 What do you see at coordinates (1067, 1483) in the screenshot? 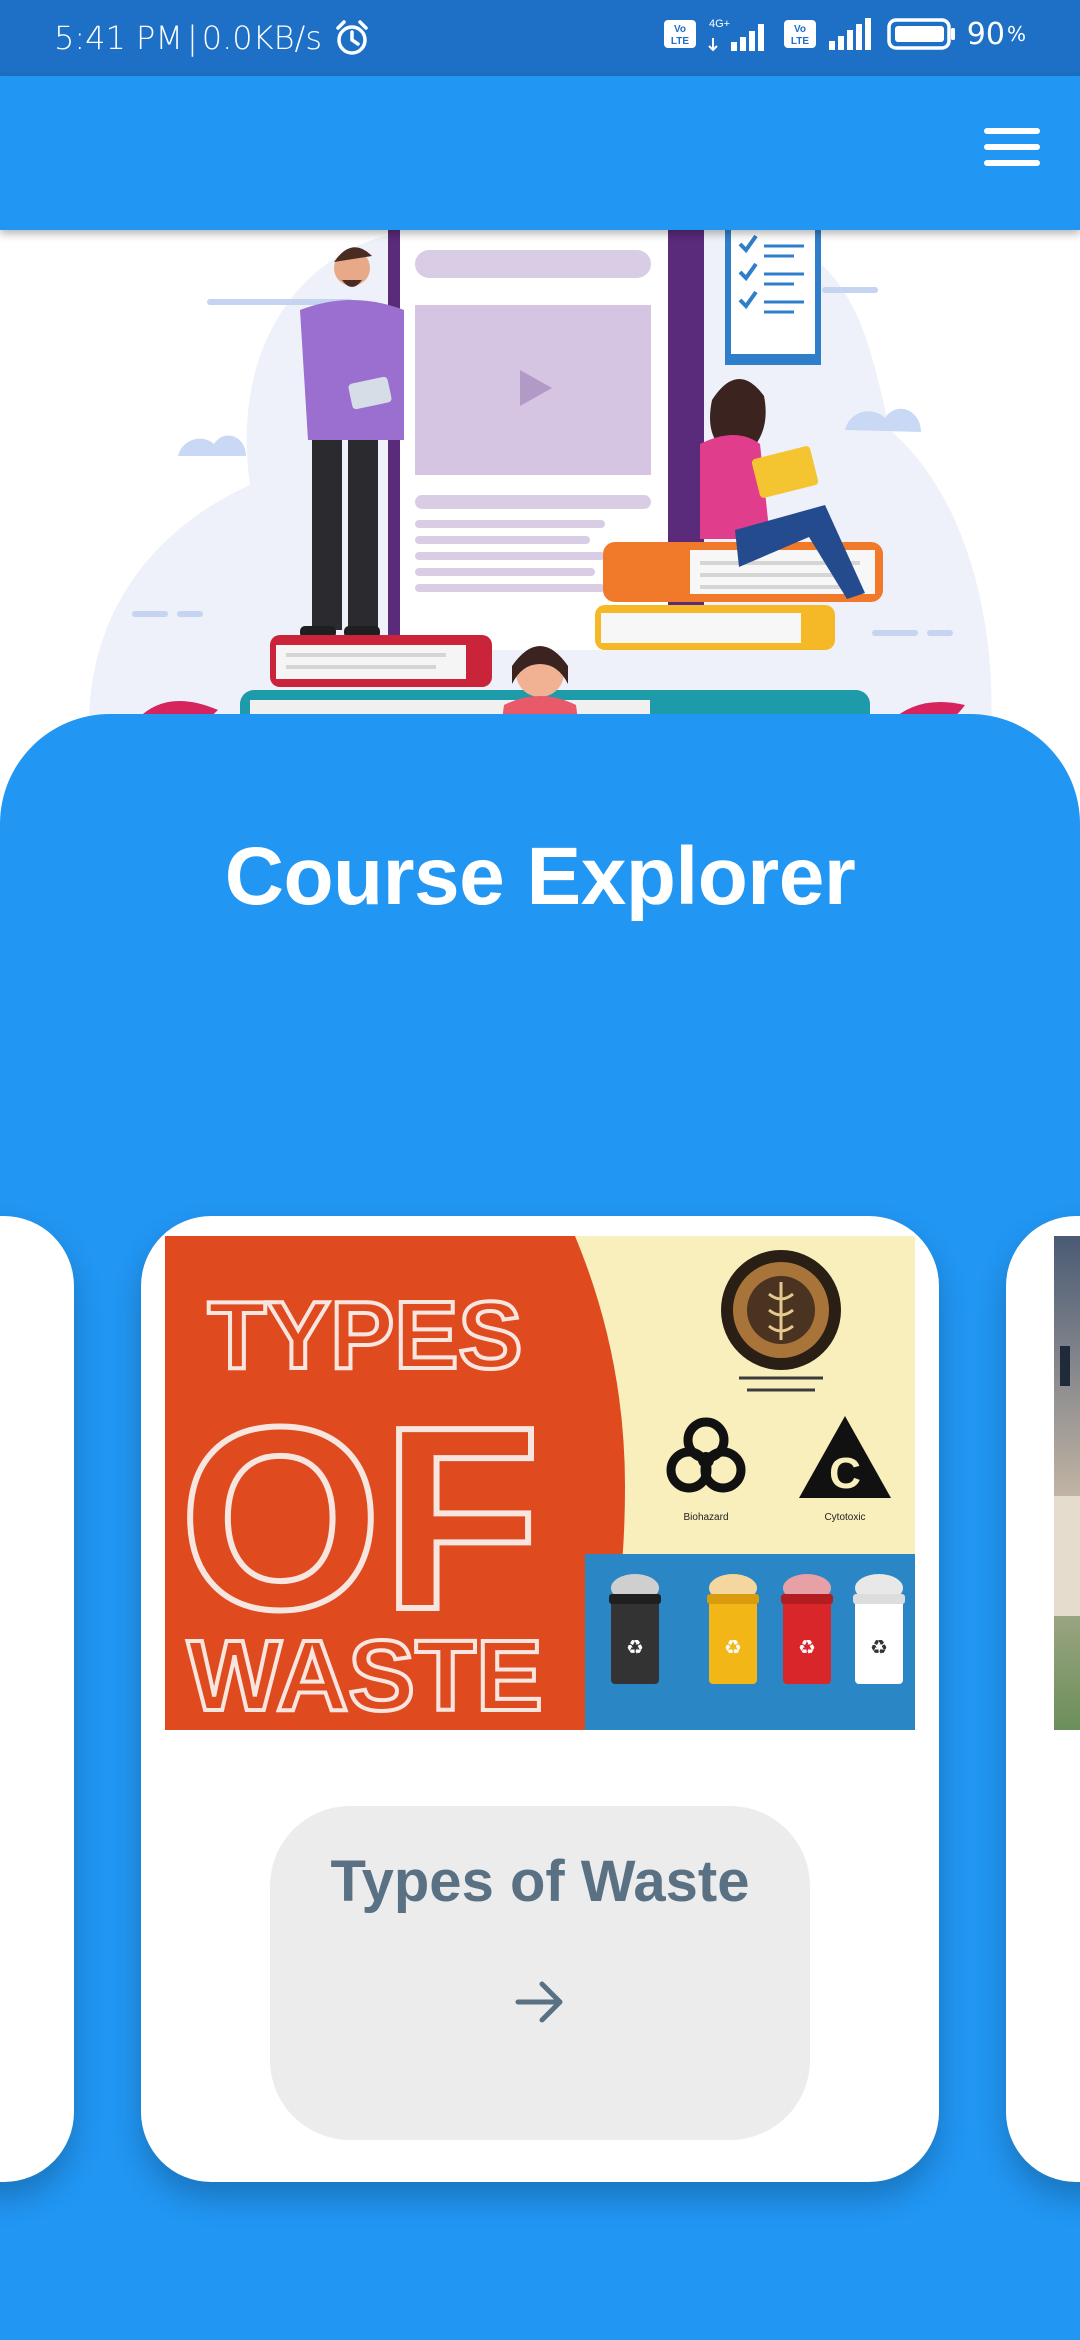
I see `next-card-image` at bounding box center [1067, 1483].